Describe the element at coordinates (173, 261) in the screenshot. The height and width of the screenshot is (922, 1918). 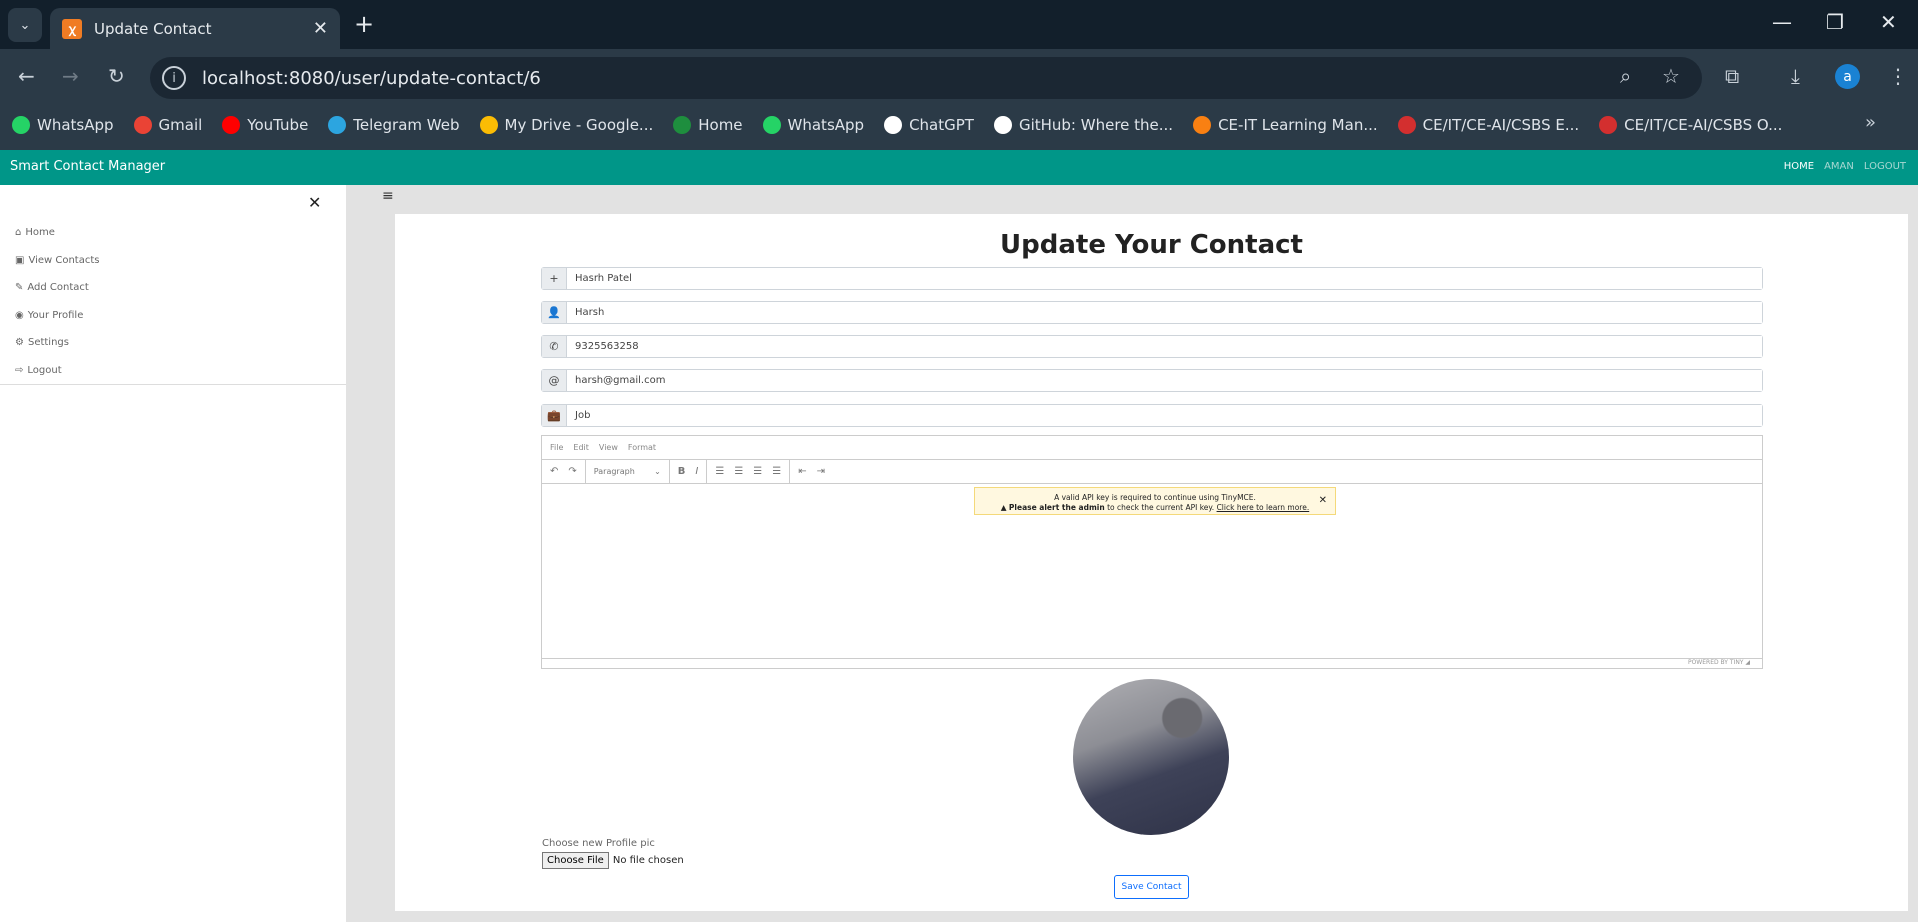
I see `sidebar-item-view-contacts: ▣ View Contacts` at that location.